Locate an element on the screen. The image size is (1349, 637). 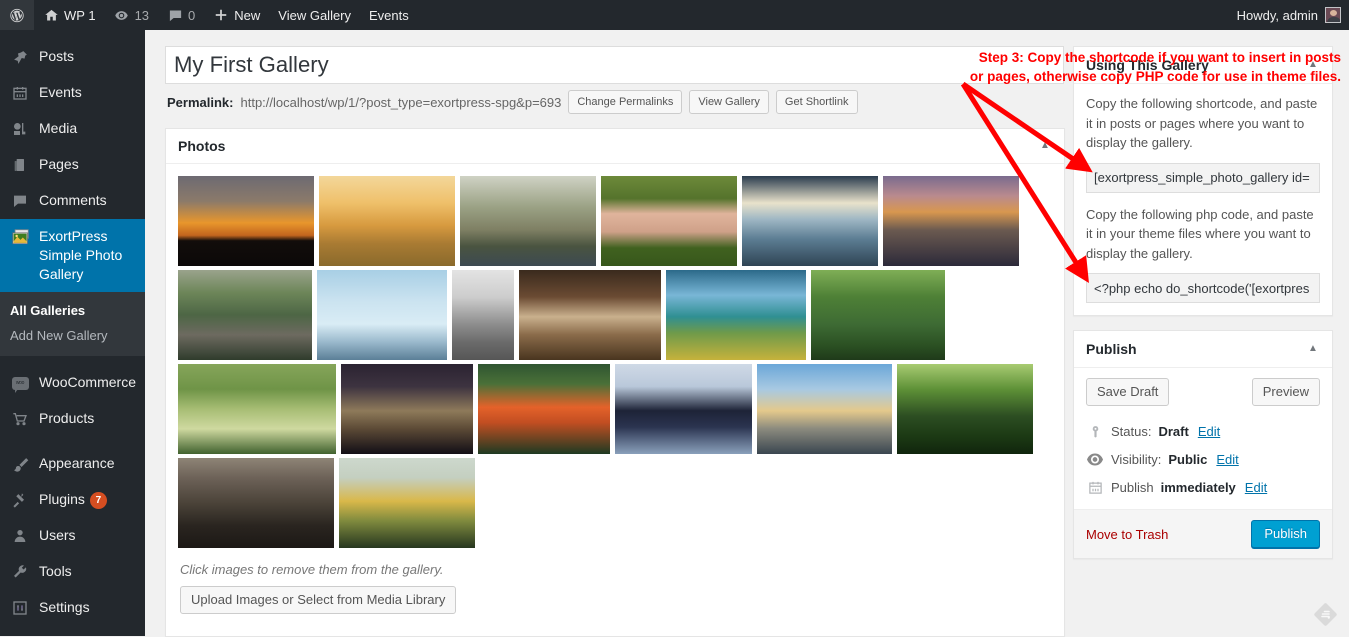
change-permalinks-button: Change Permalinks is located at coordinates (625, 102).